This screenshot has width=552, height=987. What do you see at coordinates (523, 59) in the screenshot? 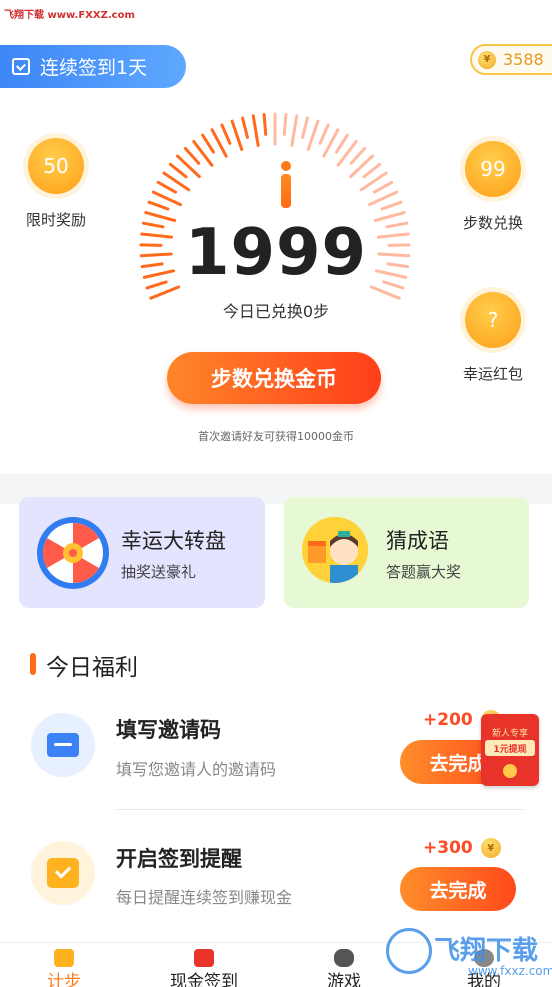
I see `coin-balance-value: 3588` at bounding box center [523, 59].